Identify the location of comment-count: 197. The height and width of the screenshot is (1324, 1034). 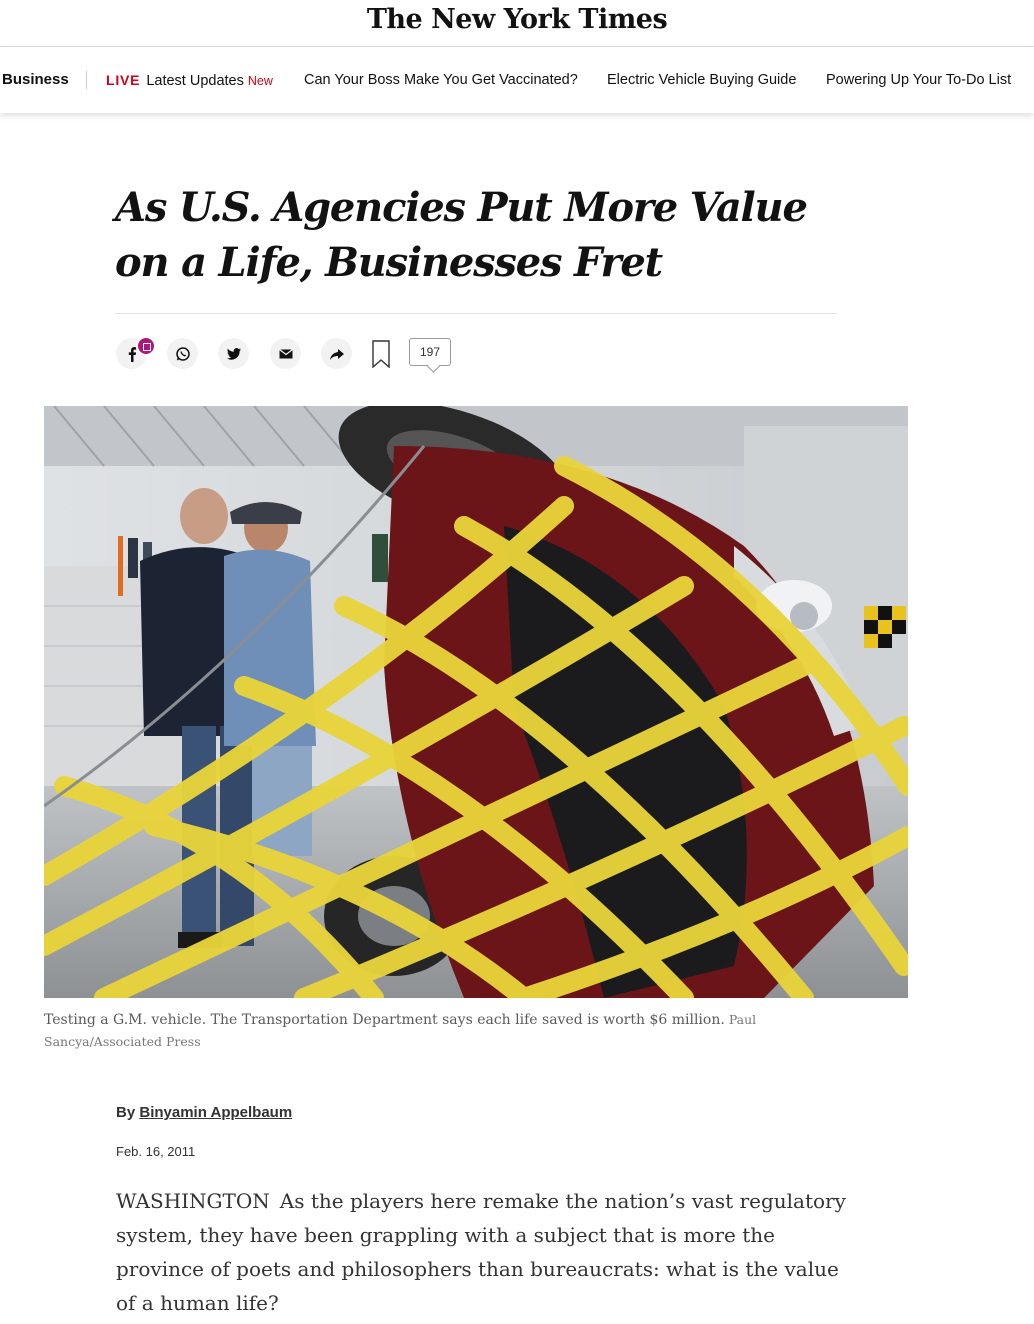
(430, 352).